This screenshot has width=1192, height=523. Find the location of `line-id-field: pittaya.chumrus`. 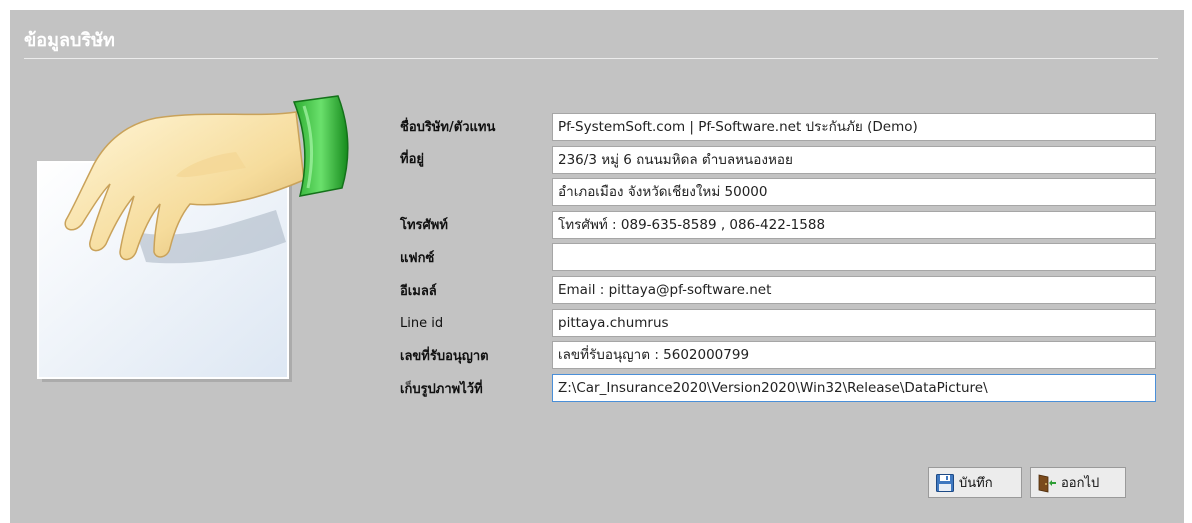

line-id-field: pittaya.chumrus is located at coordinates (854, 323).